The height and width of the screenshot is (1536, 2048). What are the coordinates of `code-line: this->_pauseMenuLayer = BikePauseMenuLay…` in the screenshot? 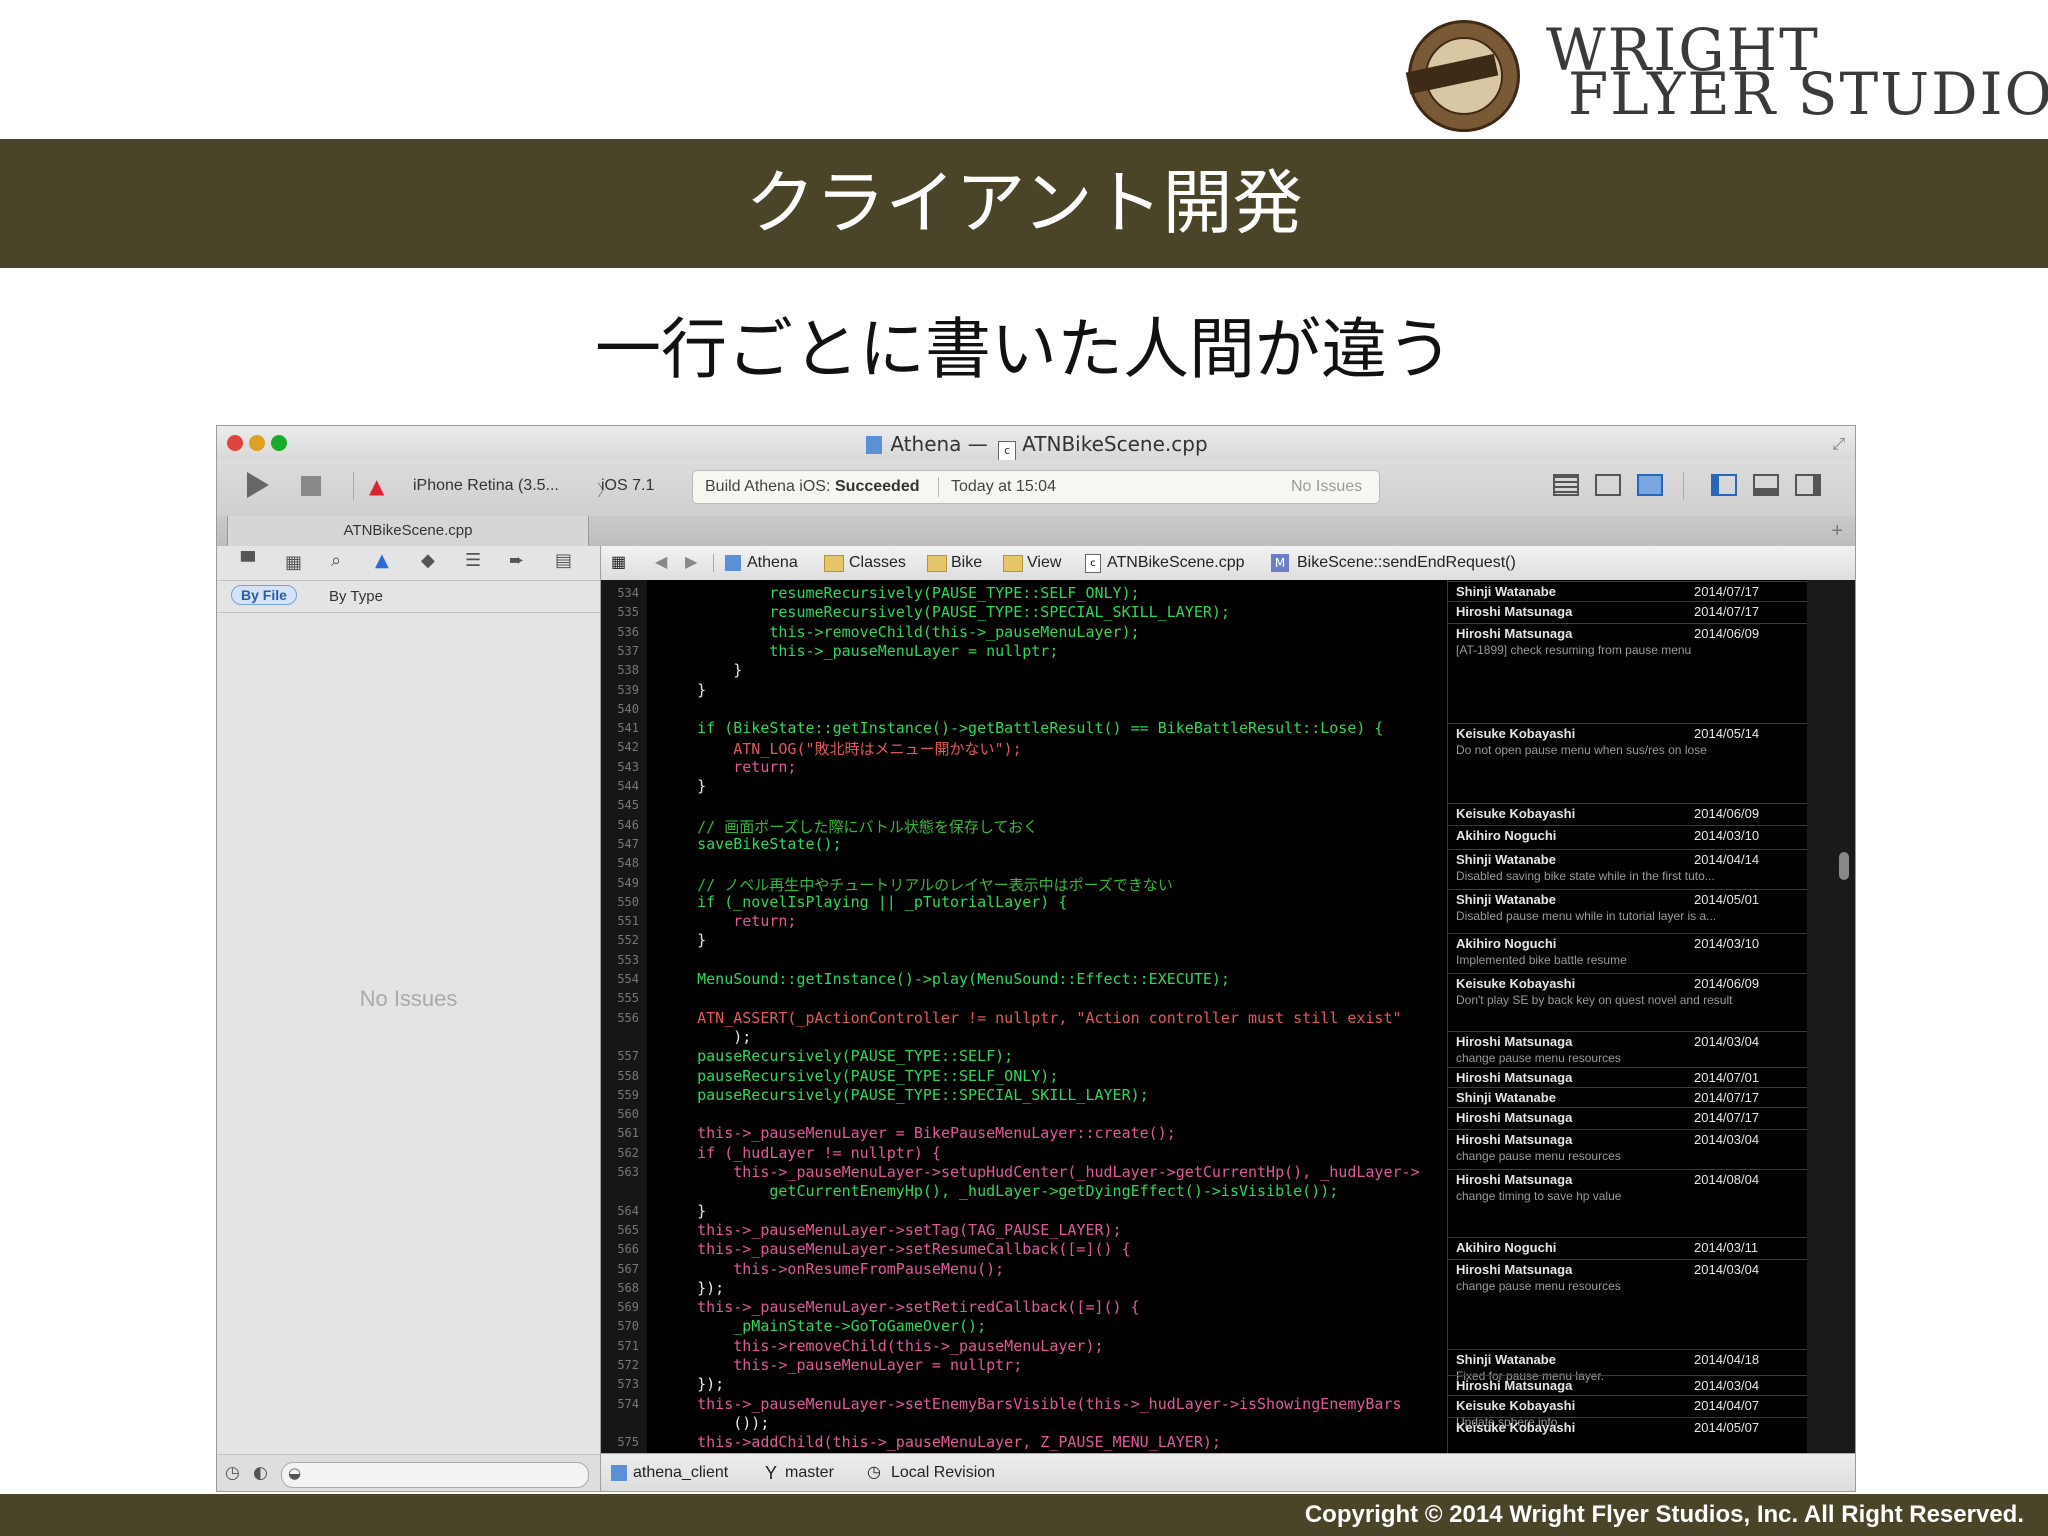 It's located at (918, 1133).